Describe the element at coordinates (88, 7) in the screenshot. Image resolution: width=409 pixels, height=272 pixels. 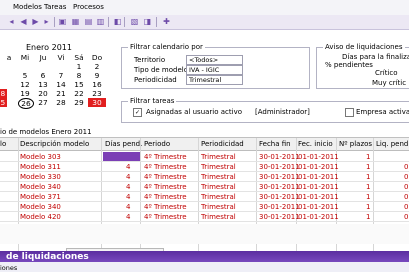
I see `menu-procesos: Procesos` at that location.